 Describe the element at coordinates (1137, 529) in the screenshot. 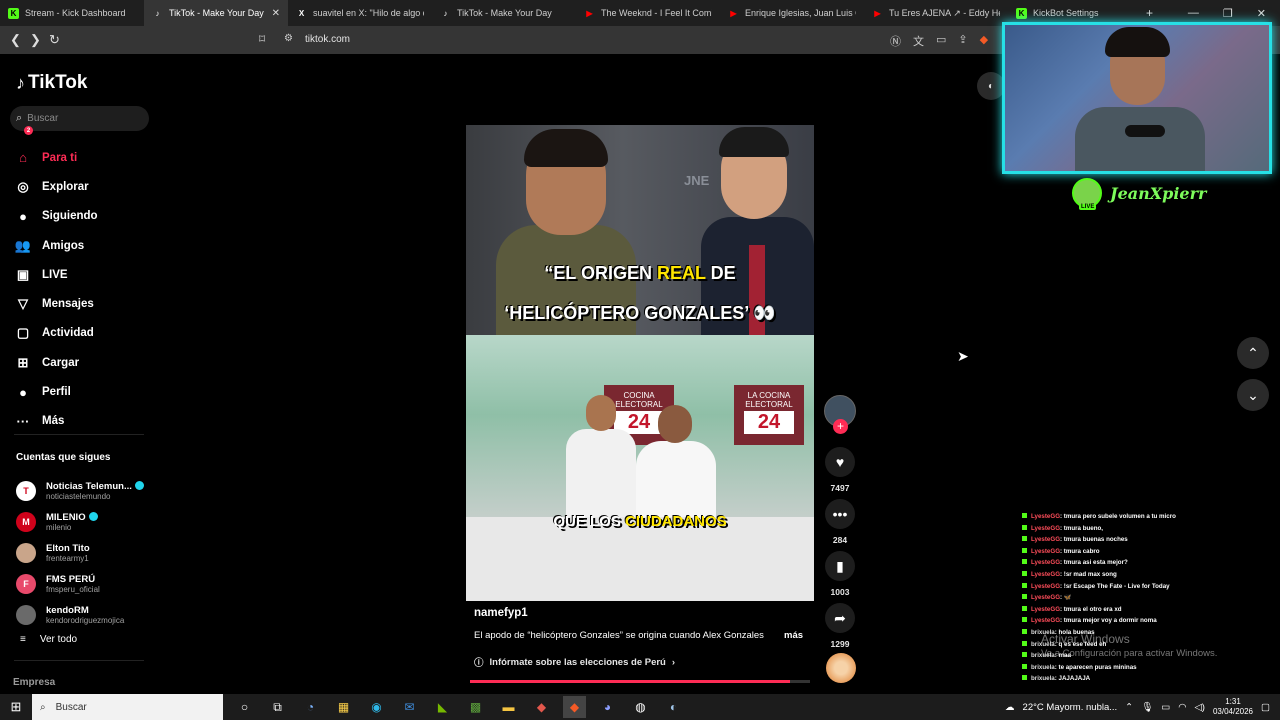

I see `chat-message: LyesteGG: tmura bueno,` at that location.